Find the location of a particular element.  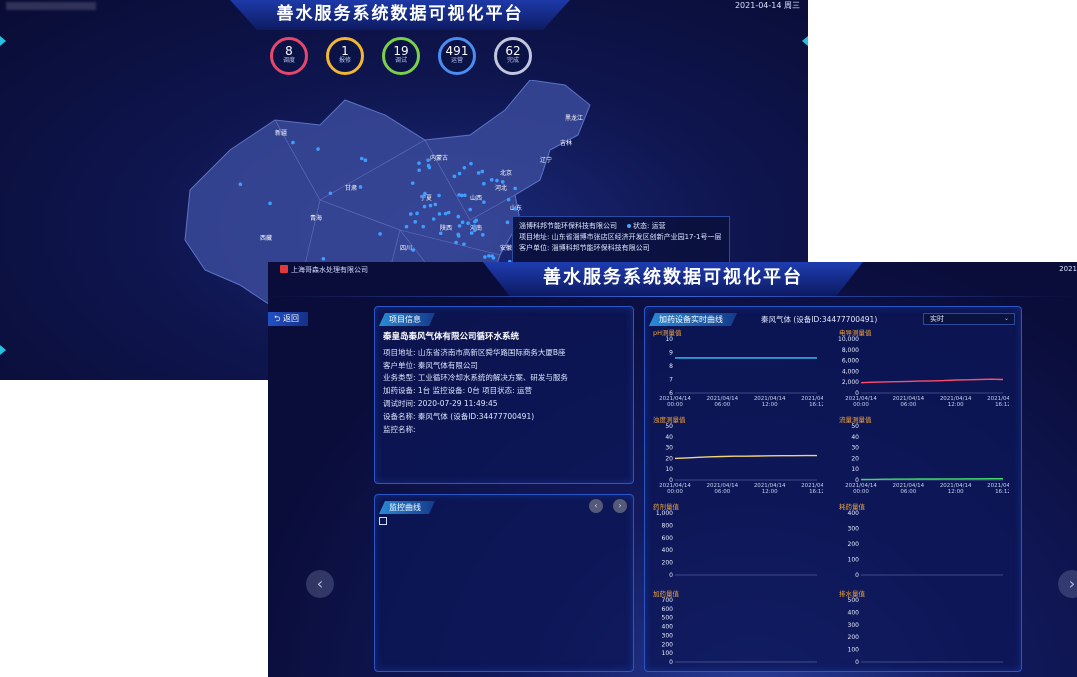

y-tick-label: 40 is located at coordinates (855, 437).